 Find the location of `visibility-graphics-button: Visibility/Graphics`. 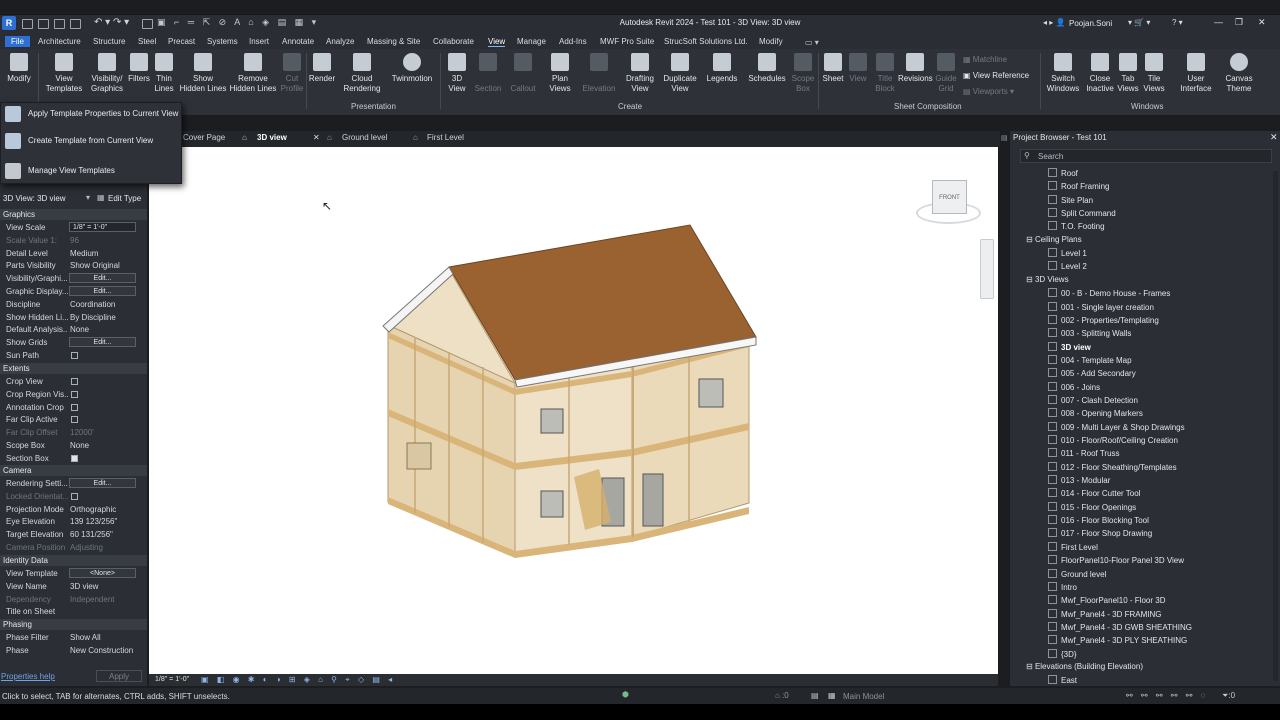

visibility-graphics-button: Visibility/Graphics is located at coordinates (107, 73).